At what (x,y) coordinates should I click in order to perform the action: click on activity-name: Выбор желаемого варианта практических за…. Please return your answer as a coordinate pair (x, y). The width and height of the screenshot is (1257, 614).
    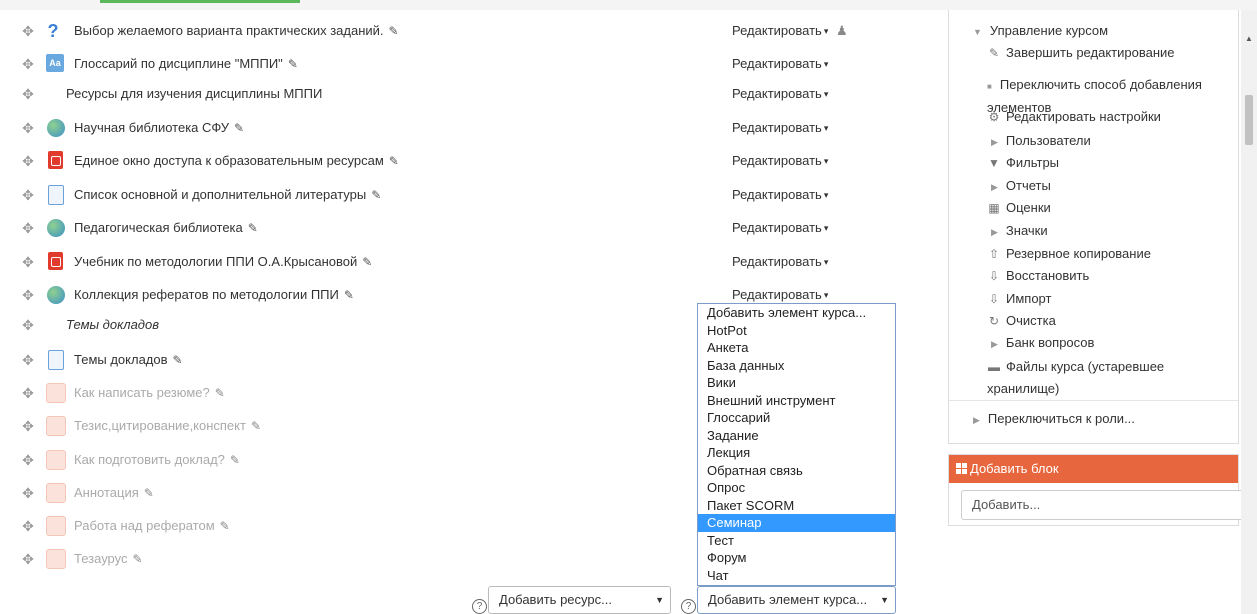
    Looking at the image, I should click on (236, 30).